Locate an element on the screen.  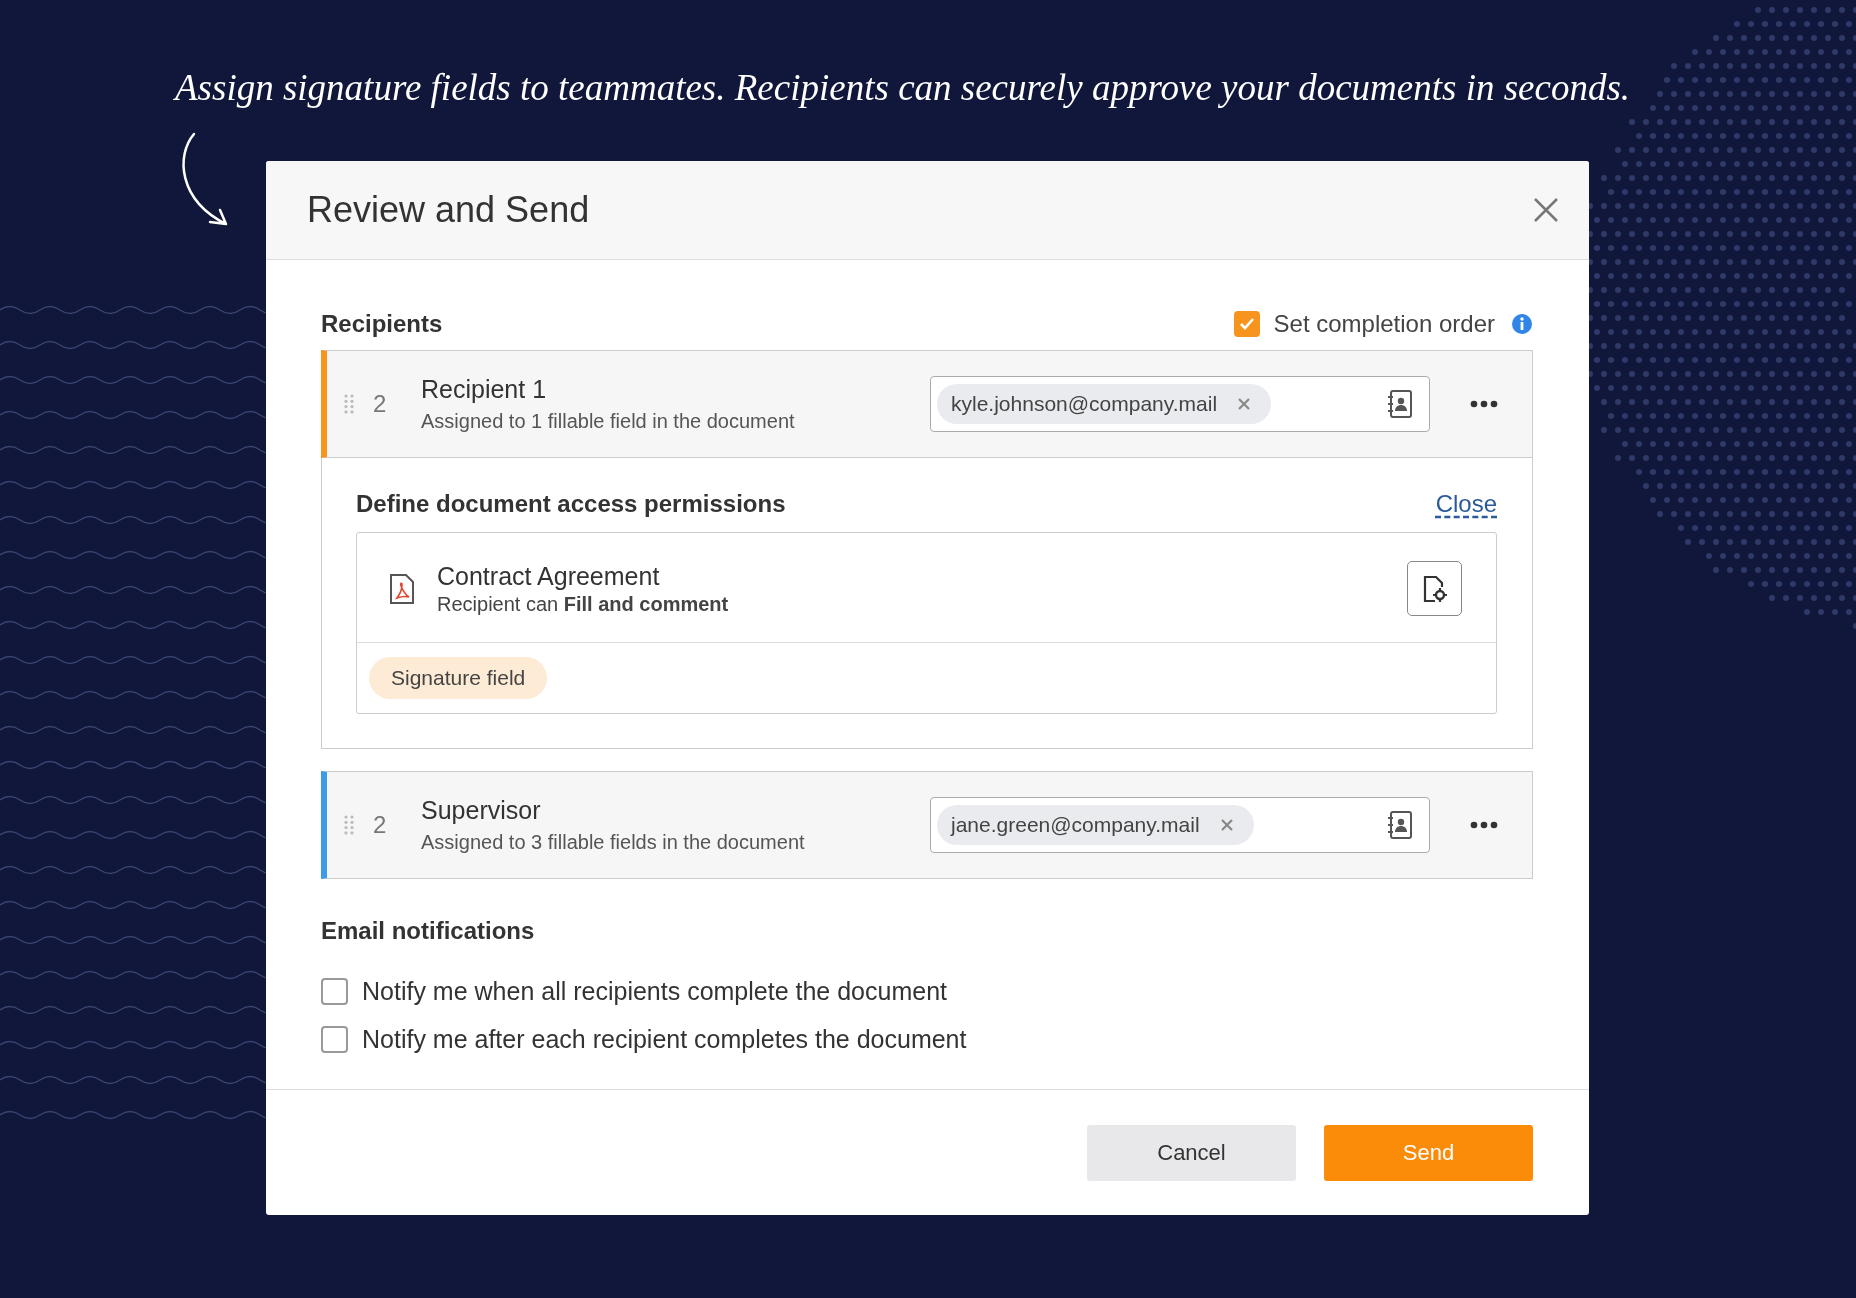
document-settings-icon is located at coordinates (1434, 588).